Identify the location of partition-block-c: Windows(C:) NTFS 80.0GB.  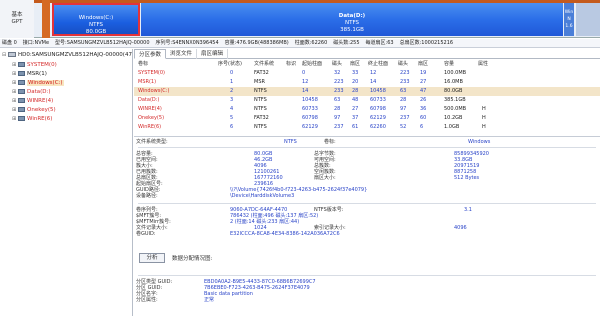
(96, 19).